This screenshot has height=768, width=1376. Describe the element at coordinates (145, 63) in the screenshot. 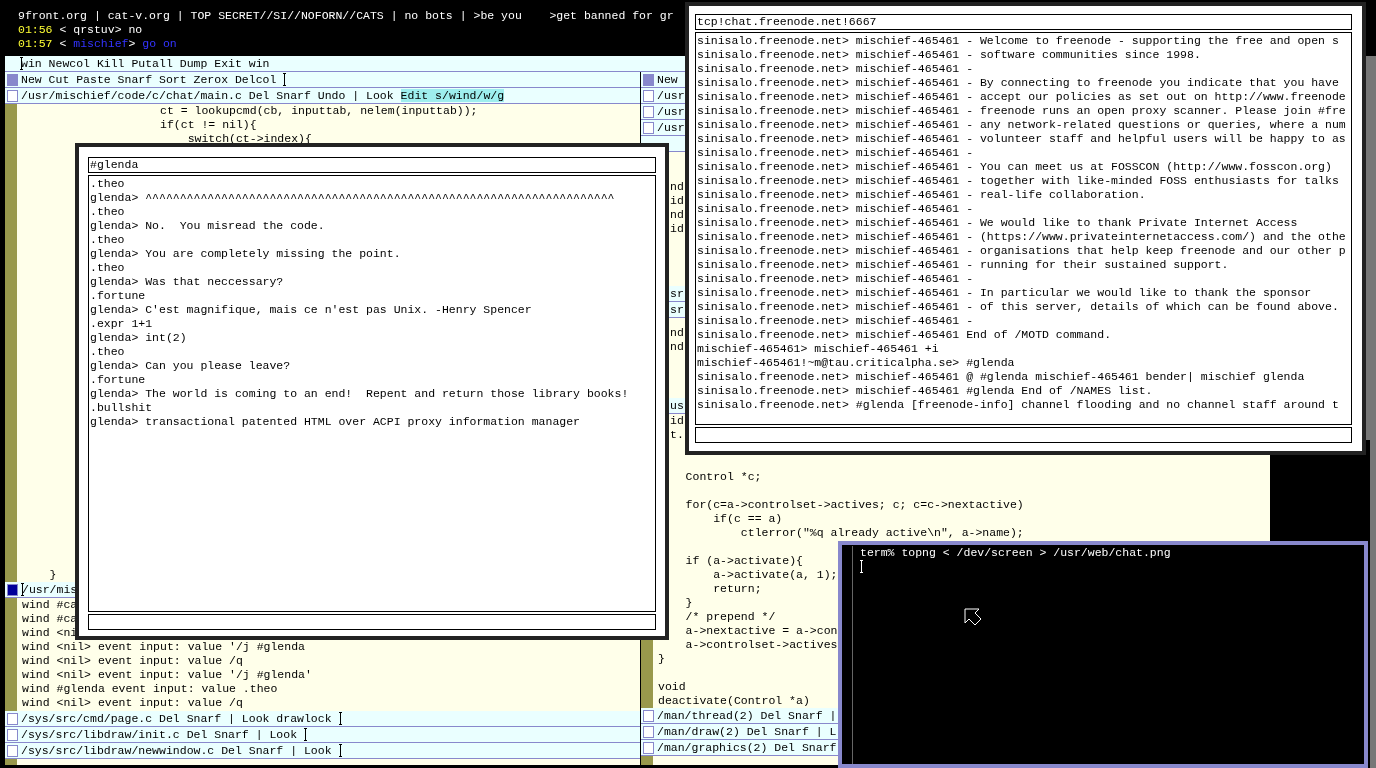

I see `tag-text: win Newcol Kill Putall Dump Exit win` at that location.